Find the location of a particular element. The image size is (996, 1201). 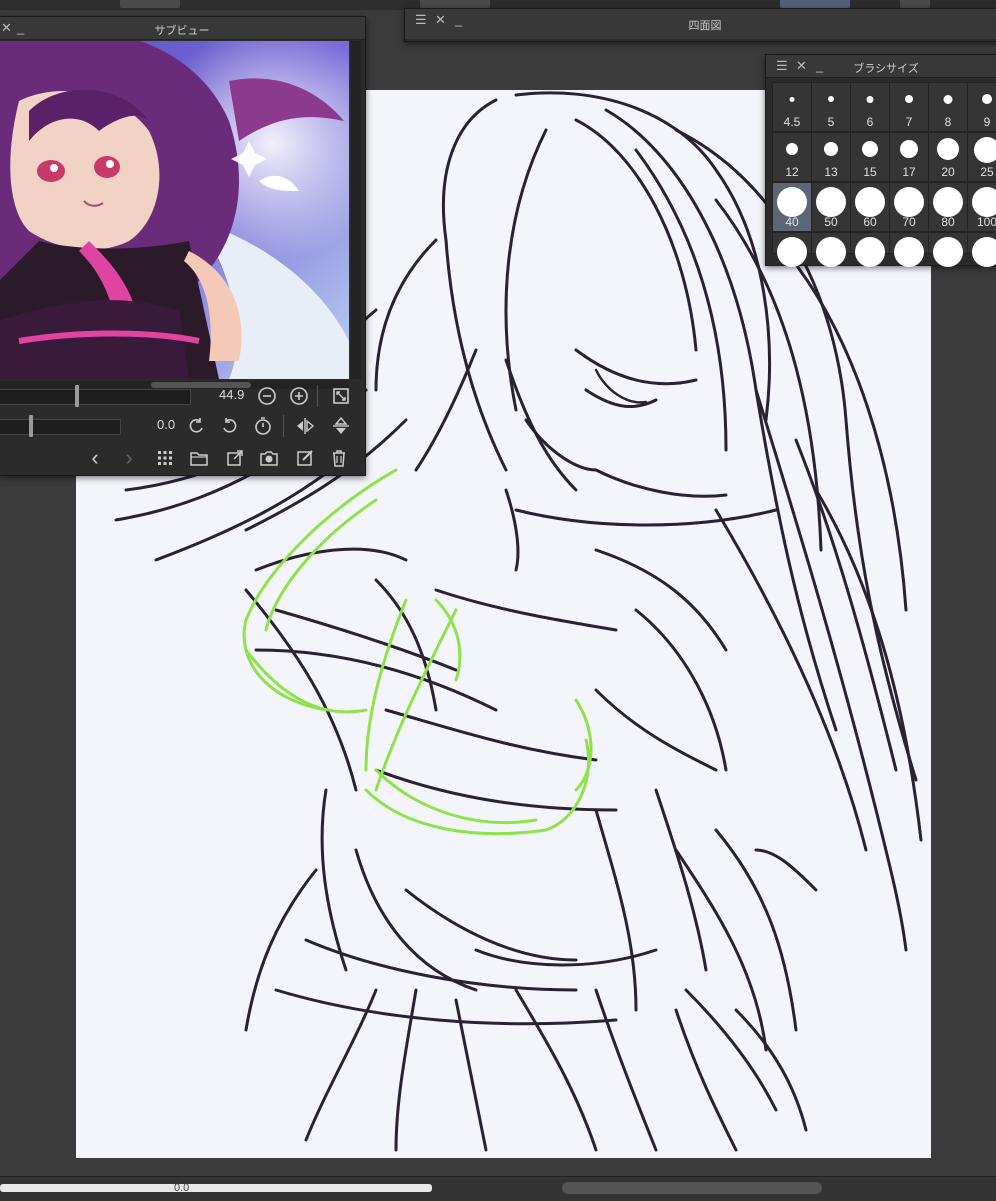

zoom-in-icon is located at coordinates (299, 396).